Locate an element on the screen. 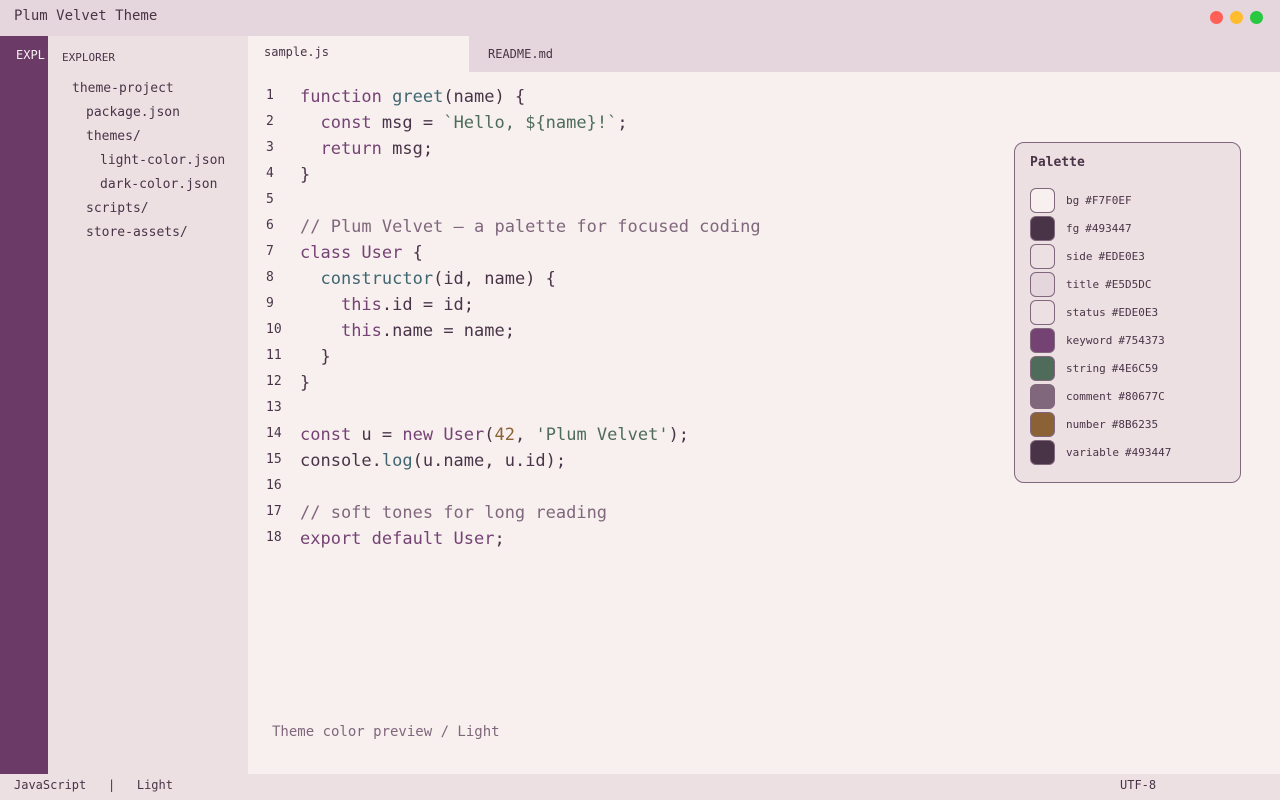 The image size is (1280, 800). code-token: return is located at coordinates (351, 149).